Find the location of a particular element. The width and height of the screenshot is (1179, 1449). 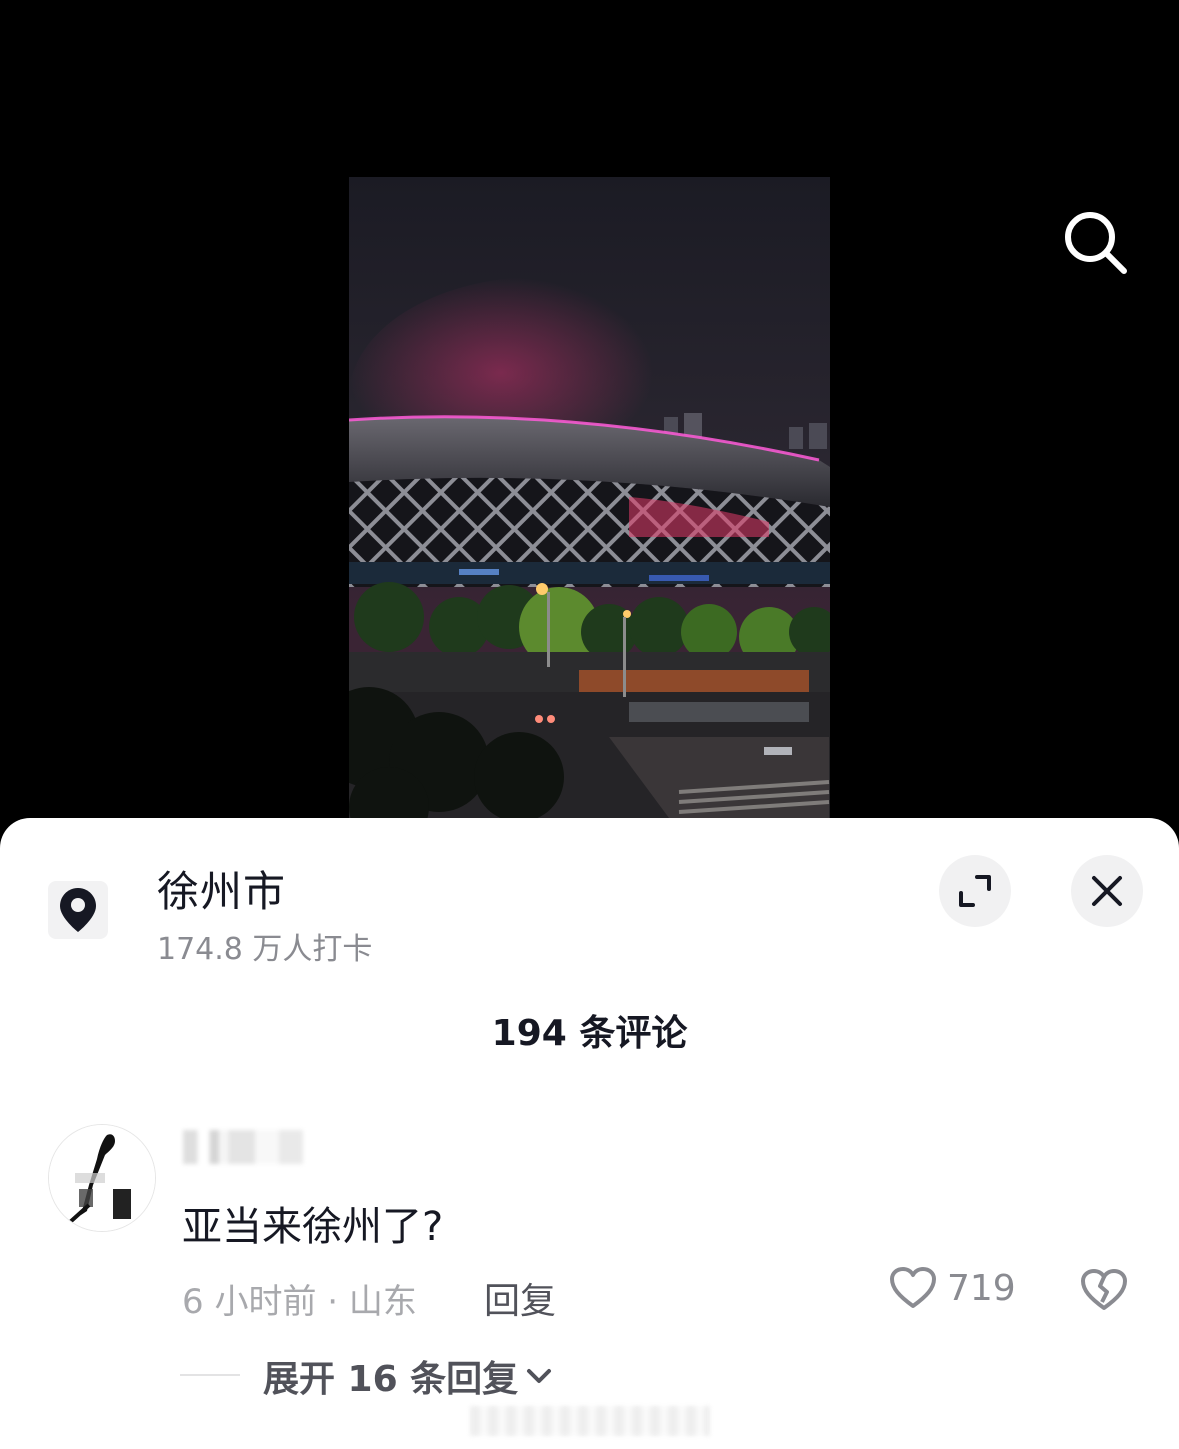

expand-replies-button: 展开 16 条回复 is located at coordinates (407, 1376).